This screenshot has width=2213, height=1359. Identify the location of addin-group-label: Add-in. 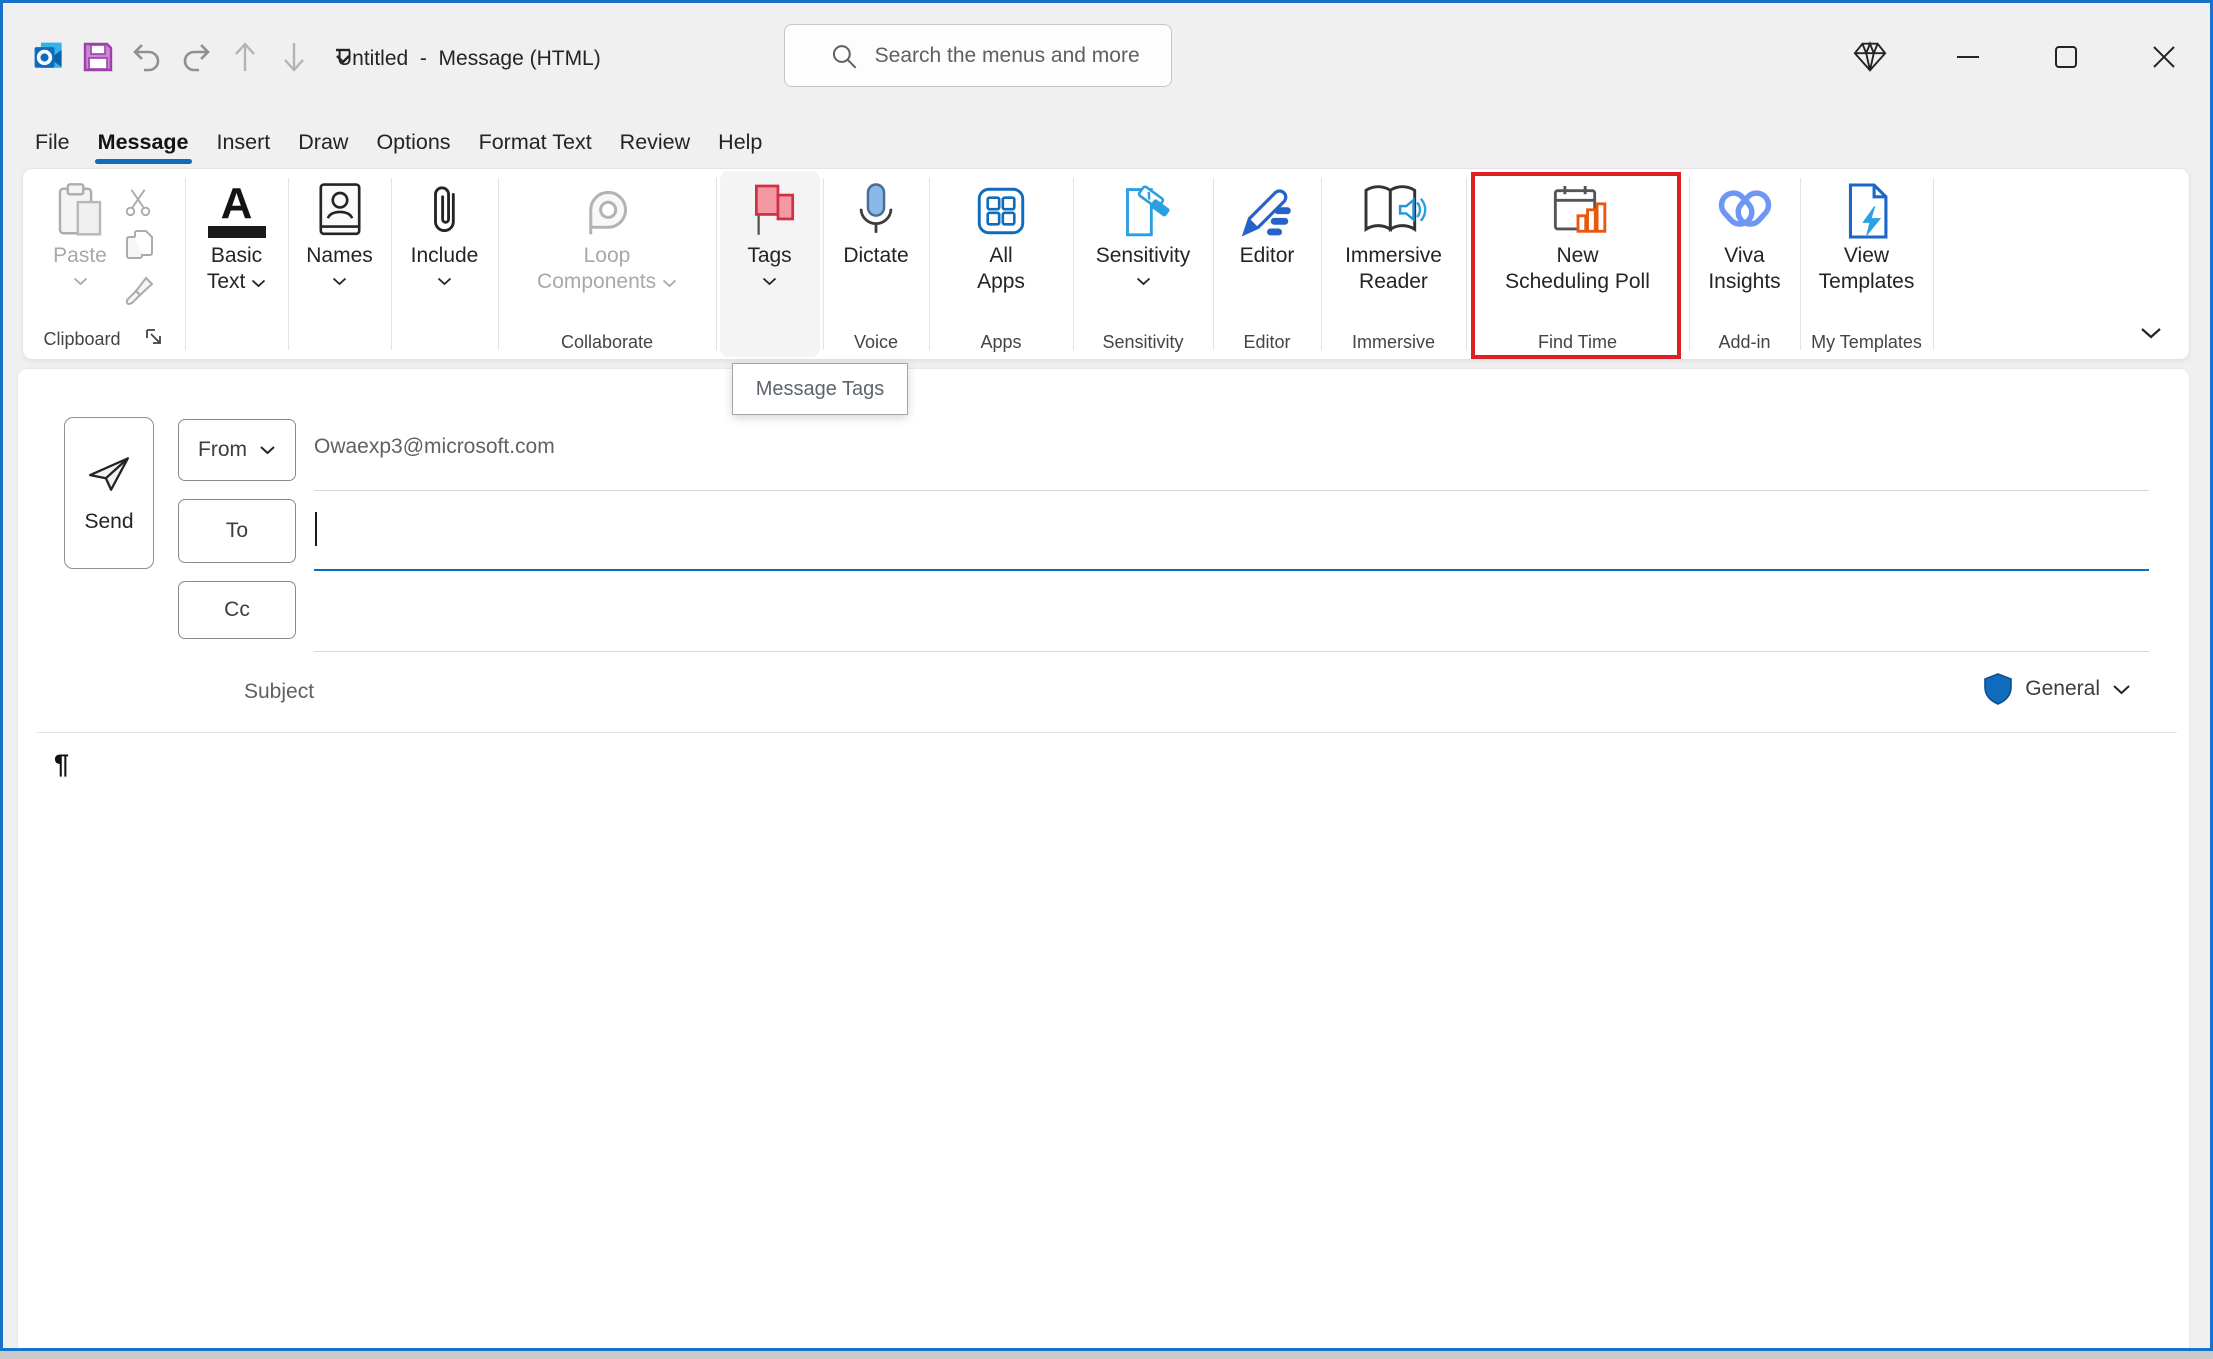
(1744, 342).